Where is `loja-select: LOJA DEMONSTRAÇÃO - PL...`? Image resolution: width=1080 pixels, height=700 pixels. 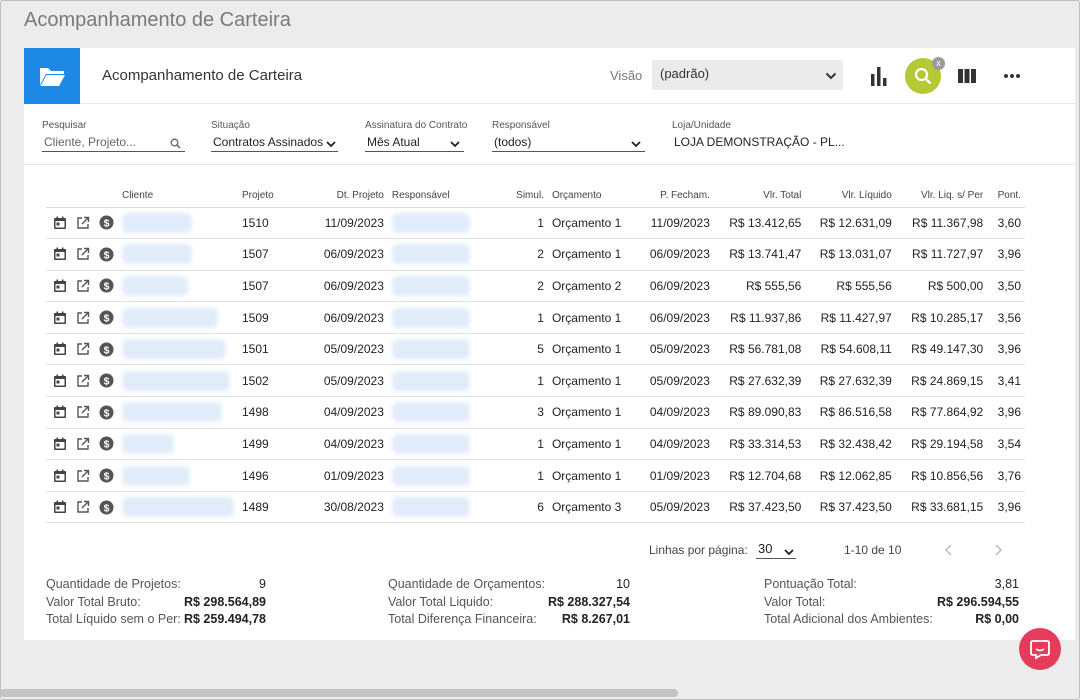 loja-select: LOJA DEMONSTRAÇÃO - PL... is located at coordinates (758, 143).